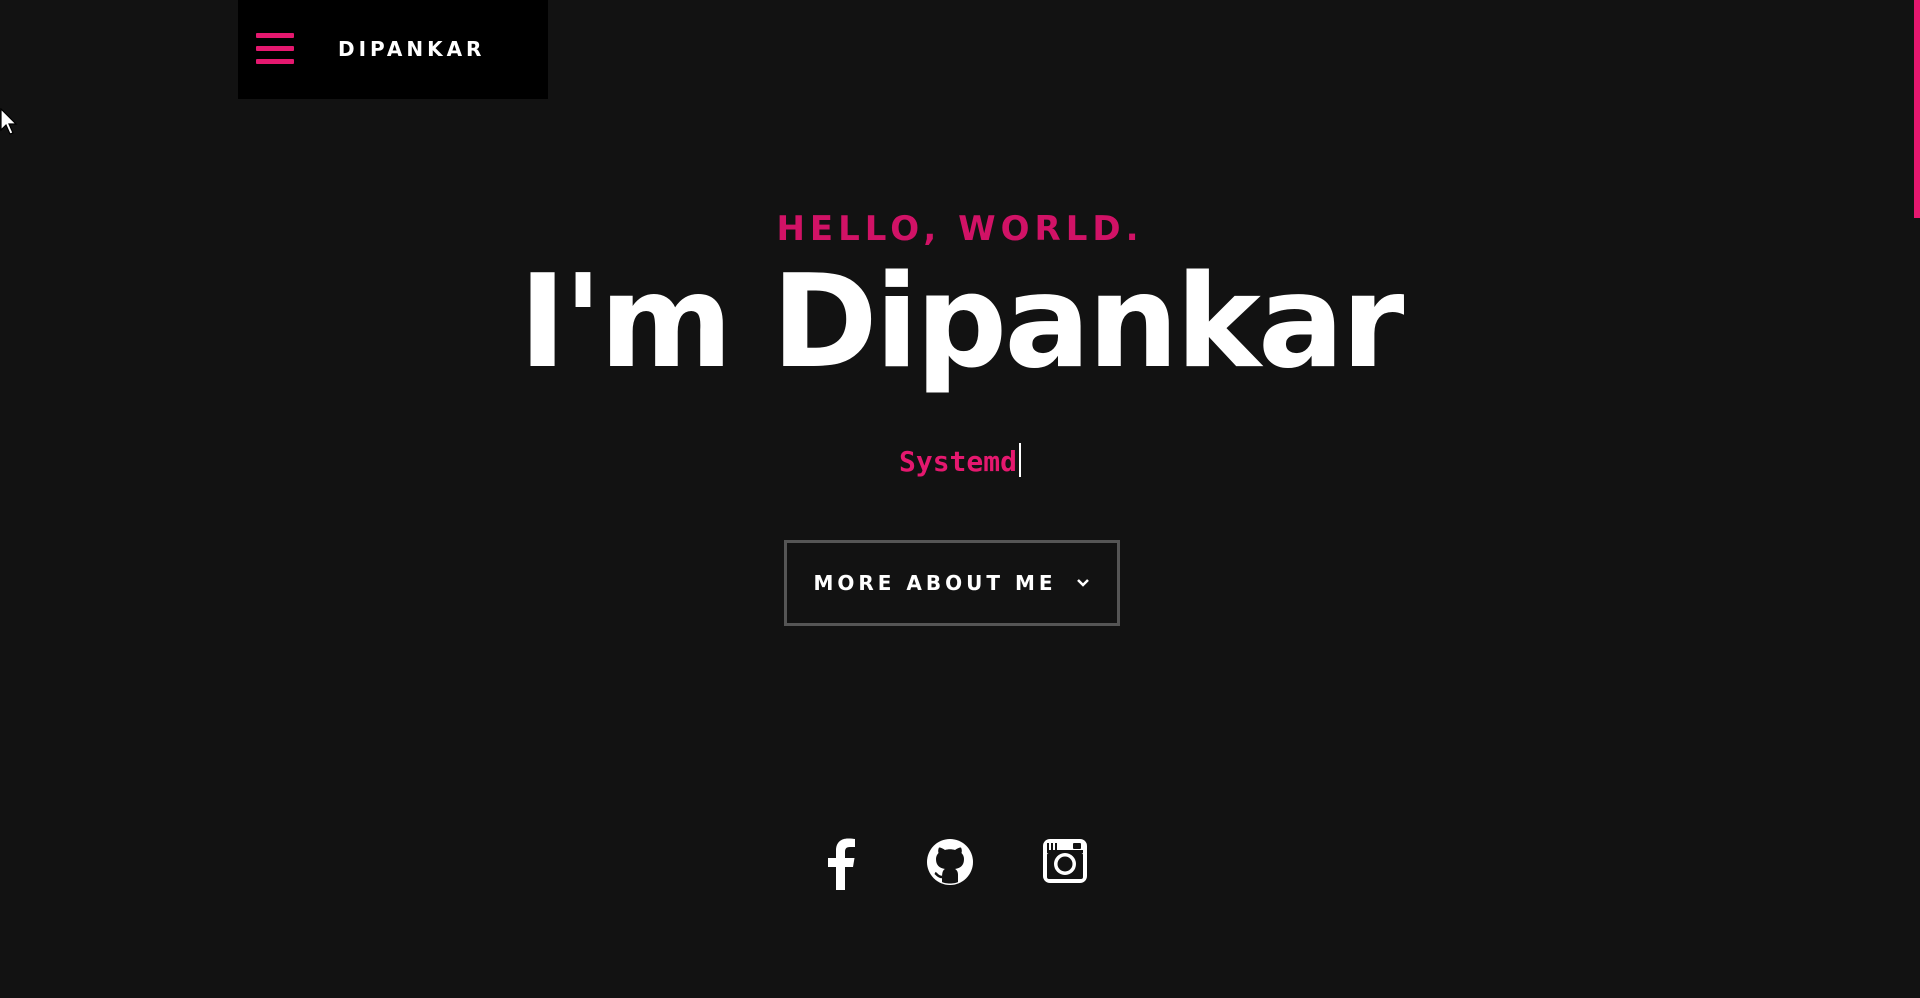  What do you see at coordinates (841, 864) in the screenshot?
I see `facebook-icon` at bounding box center [841, 864].